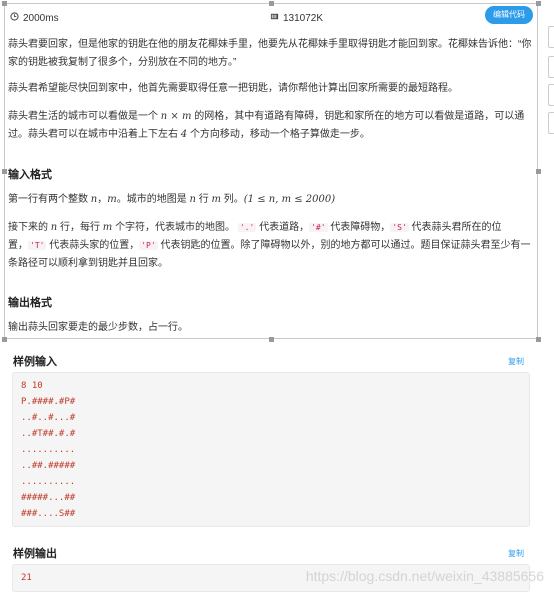  Describe the element at coordinates (48, 514) in the screenshot. I see `code-line: ###....S##` at that location.